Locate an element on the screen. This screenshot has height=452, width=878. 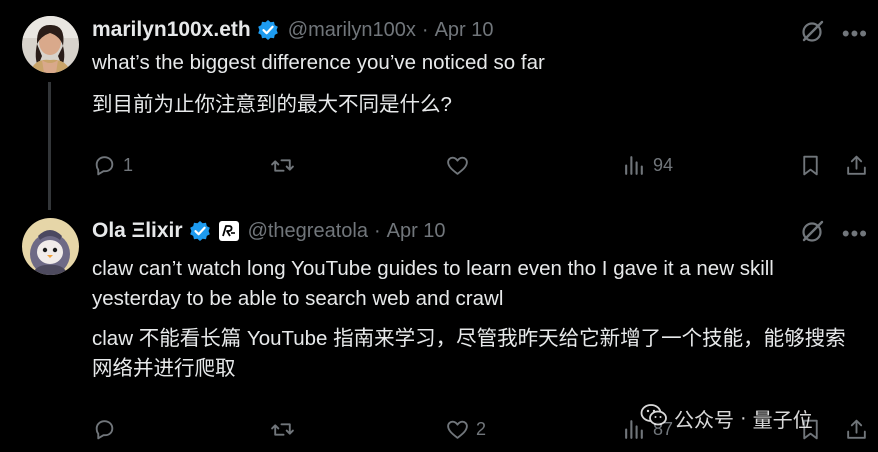
wechat-icon is located at coordinates (654, 418).